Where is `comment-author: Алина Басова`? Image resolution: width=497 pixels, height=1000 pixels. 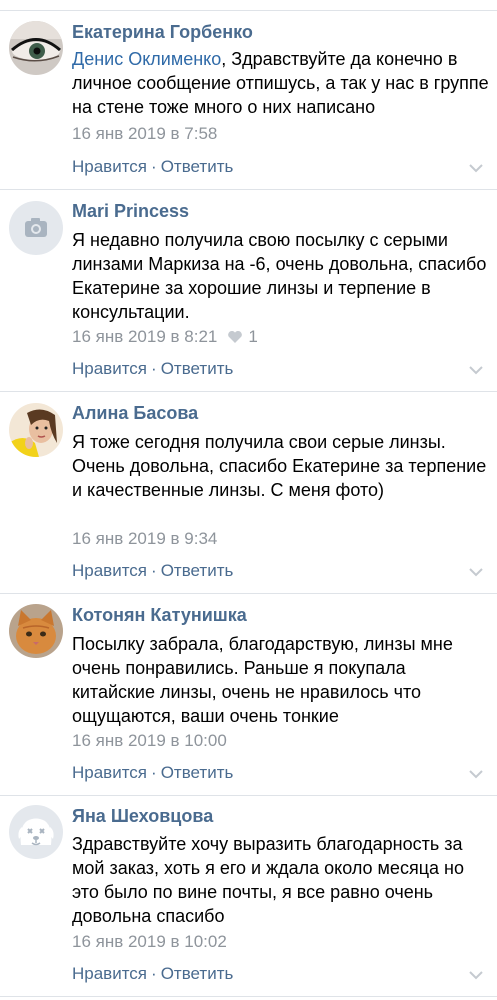
comment-author: Алина Басова is located at coordinates (135, 413).